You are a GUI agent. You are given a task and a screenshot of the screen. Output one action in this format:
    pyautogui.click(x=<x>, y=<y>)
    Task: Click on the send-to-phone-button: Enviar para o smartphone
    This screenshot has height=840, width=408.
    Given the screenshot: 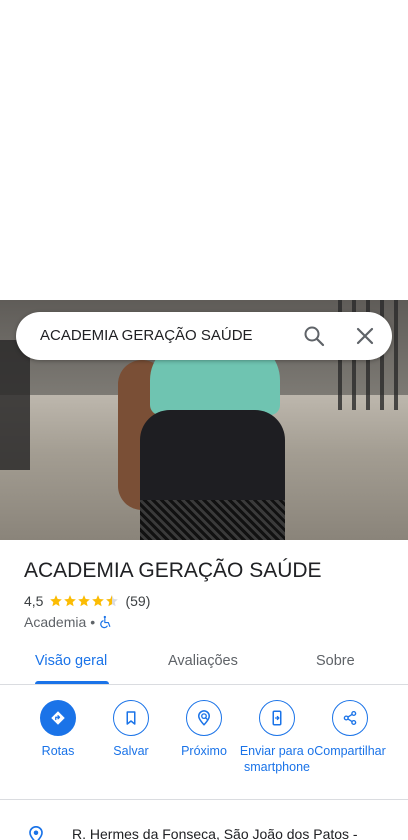 What is the action you would take?
    pyautogui.click(x=277, y=737)
    